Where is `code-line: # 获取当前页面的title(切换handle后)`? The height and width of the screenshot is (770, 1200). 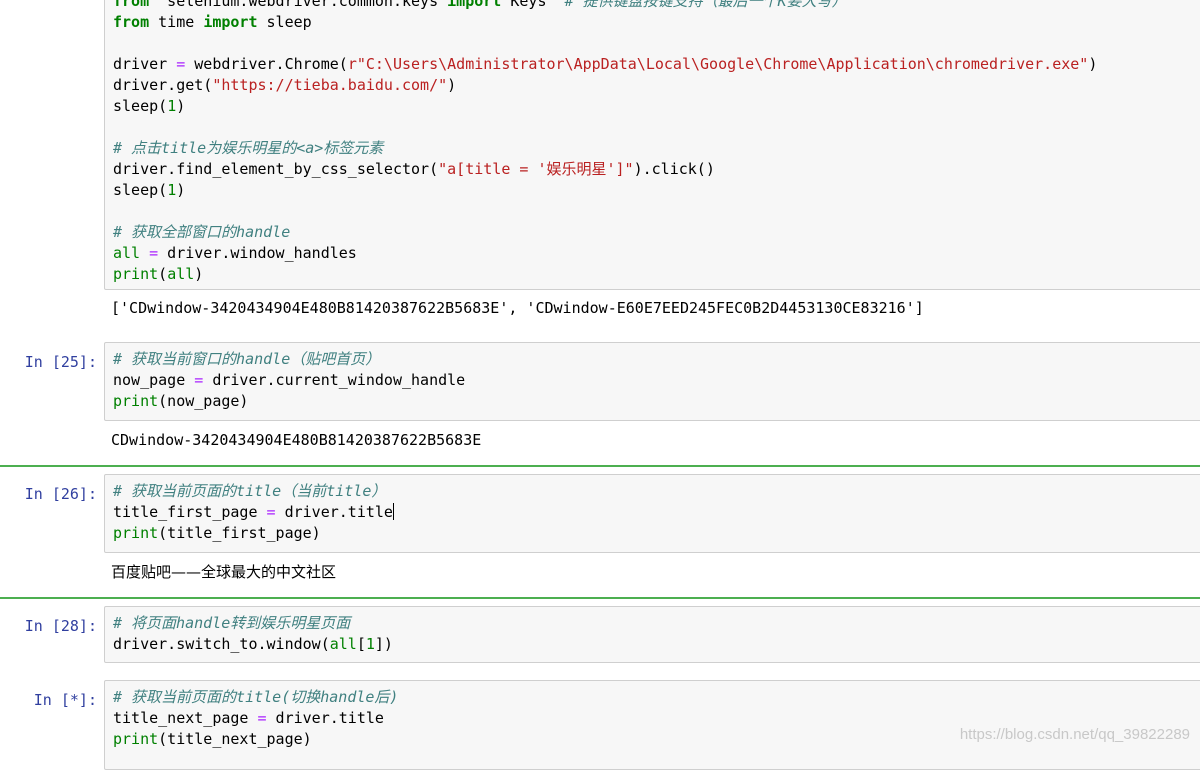
code-line: # 获取当前页面的title(切换handle后) is located at coordinates (656, 697).